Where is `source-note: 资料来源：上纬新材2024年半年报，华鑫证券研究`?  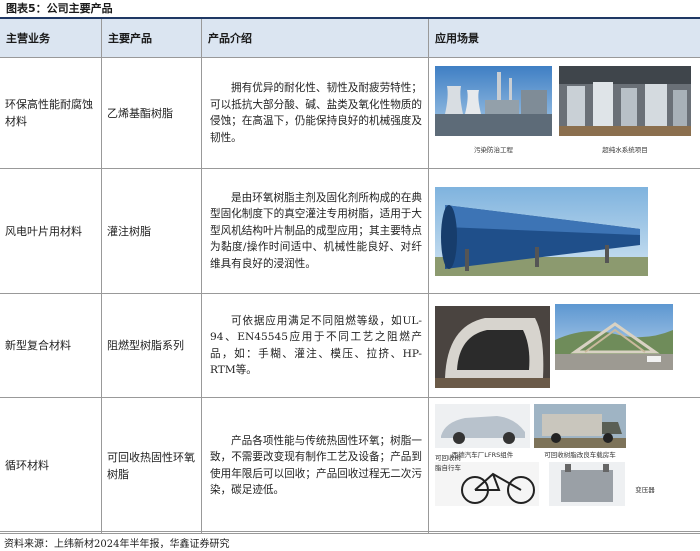 source-note: 资料来源：上纬新材2024年半年报，华鑫证券研究 is located at coordinates (117, 544).